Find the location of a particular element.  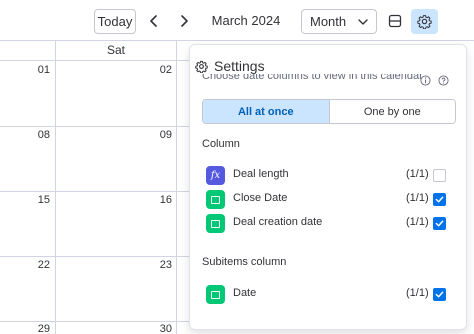

mode-all-at-once: All at once is located at coordinates (266, 111).